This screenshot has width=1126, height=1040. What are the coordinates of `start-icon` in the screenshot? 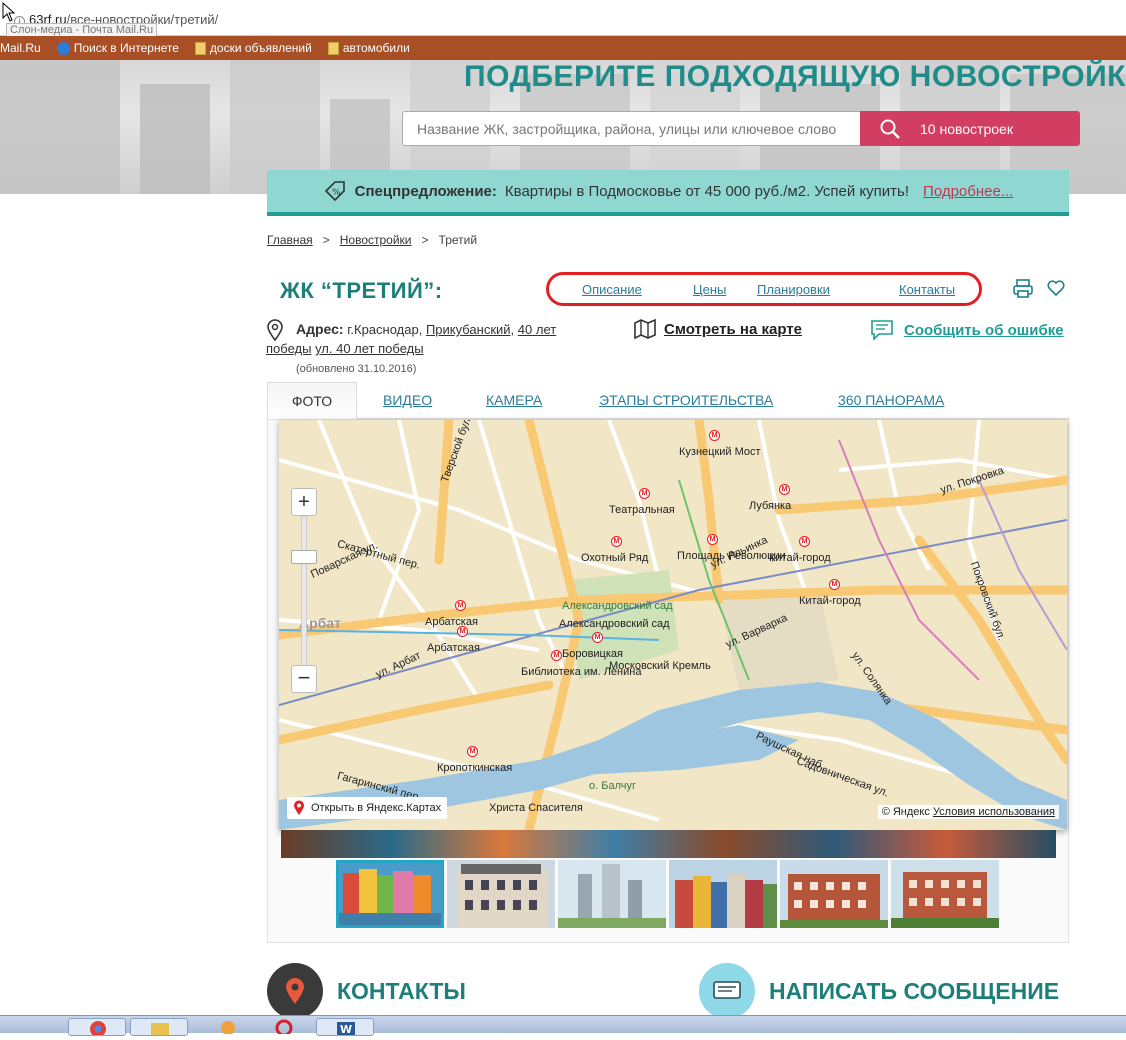 It's located at (30, 1027).